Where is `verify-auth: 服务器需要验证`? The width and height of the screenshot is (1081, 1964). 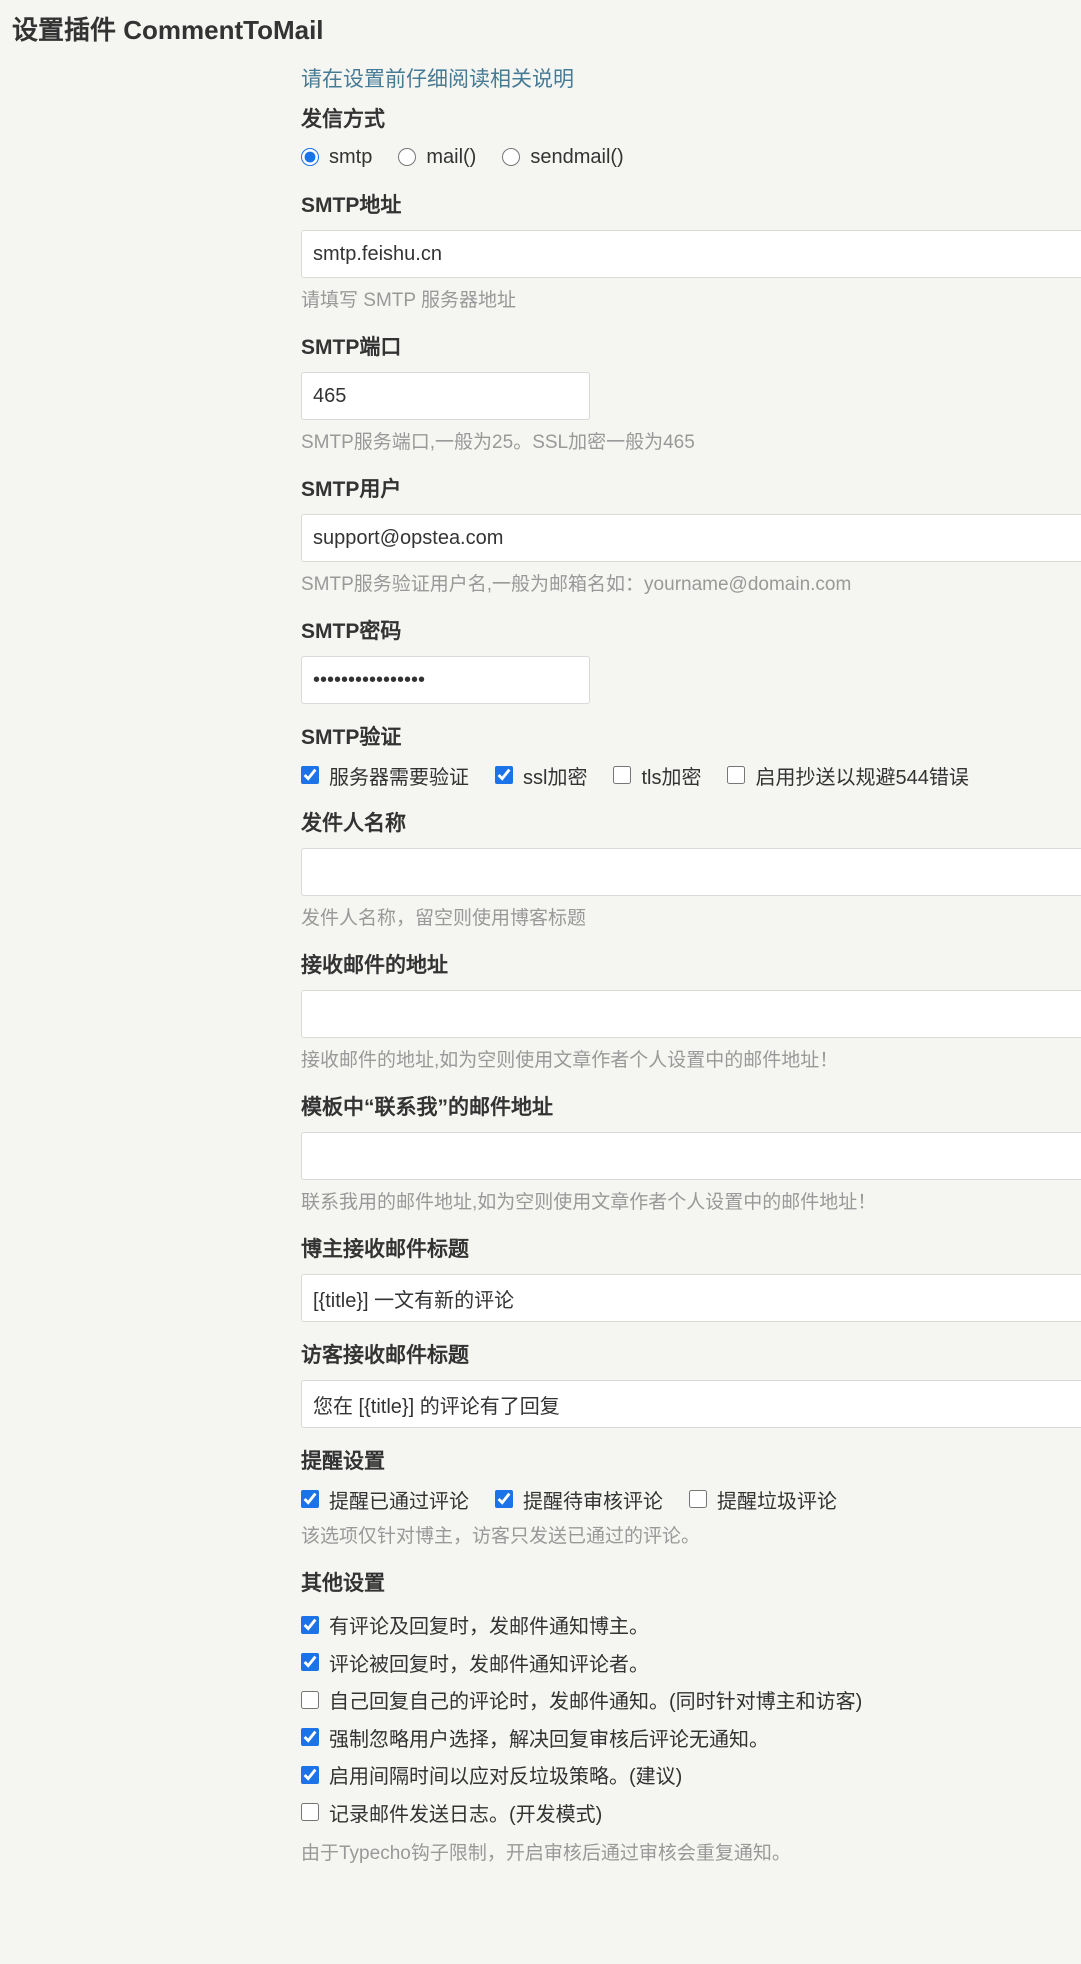 verify-auth: 服务器需要验证 is located at coordinates (385, 775).